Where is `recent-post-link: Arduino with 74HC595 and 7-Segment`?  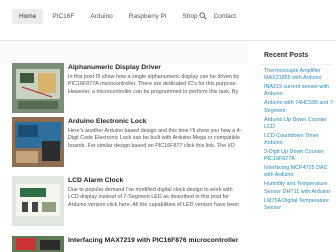 recent-post-link: Arduino with 74HC595 and 7-Segment is located at coordinates (300, 107).